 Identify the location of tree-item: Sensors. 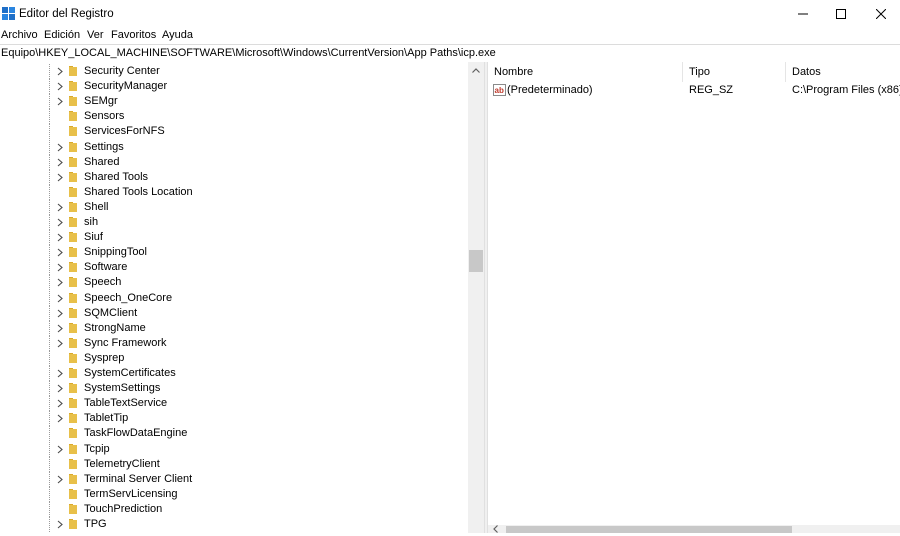
(234, 117).